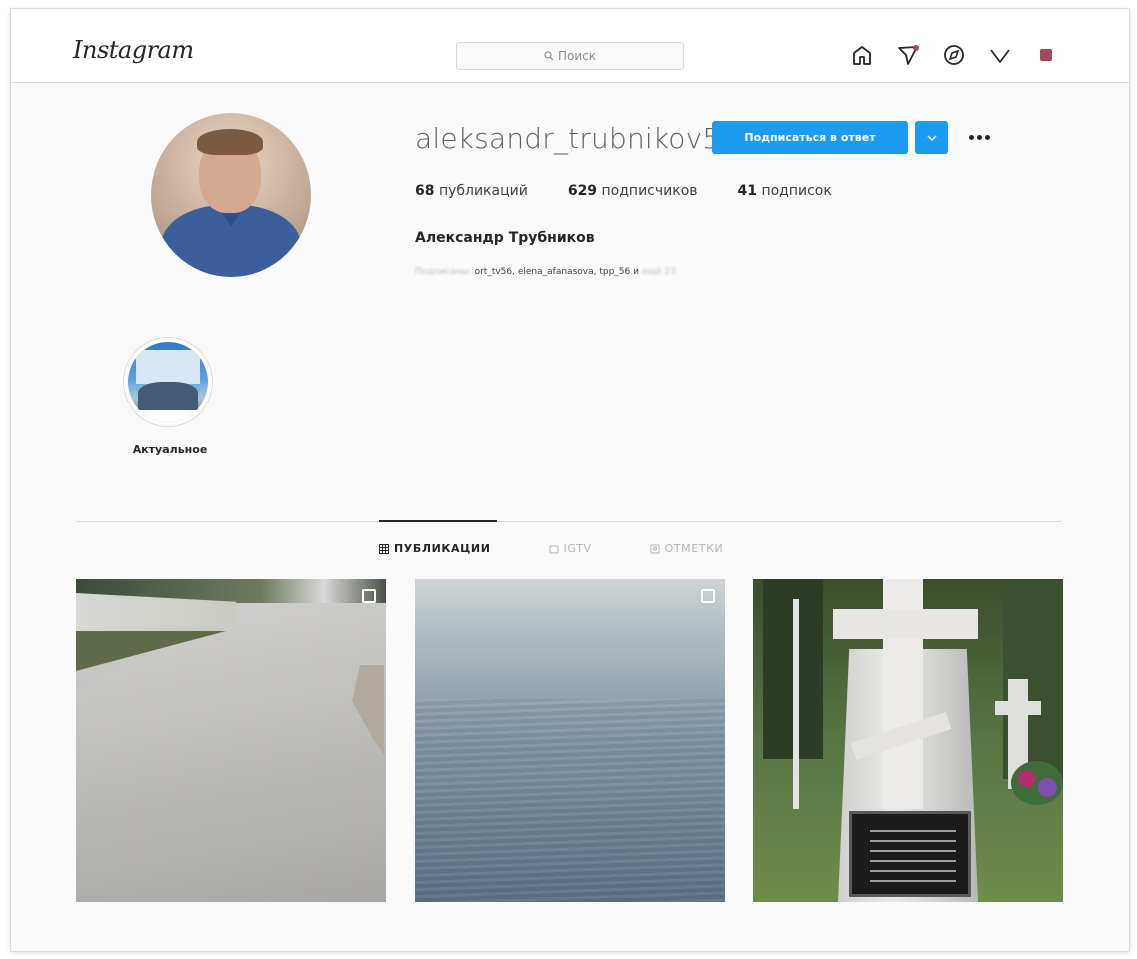 The width and height of the screenshot is (1137, 959). I want to click on memorial-plaque, so click(910, 854).